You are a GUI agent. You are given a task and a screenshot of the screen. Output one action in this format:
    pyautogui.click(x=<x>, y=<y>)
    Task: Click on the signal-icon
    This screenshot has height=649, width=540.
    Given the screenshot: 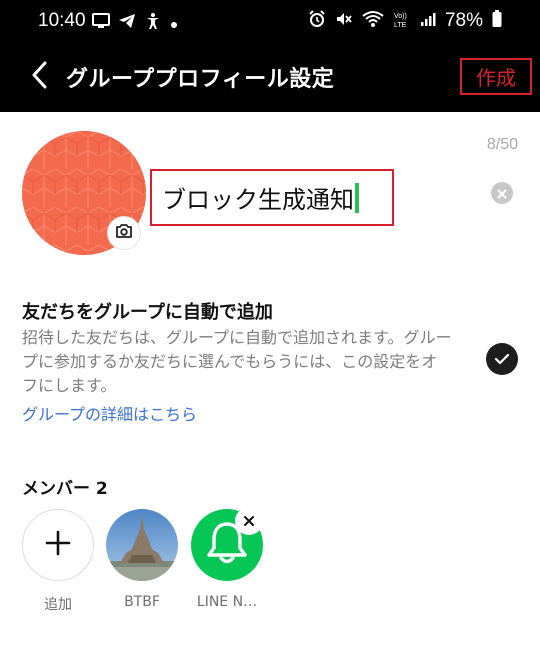 What is the action you would take?
    pyautogui.click(x=428, y=21)
    